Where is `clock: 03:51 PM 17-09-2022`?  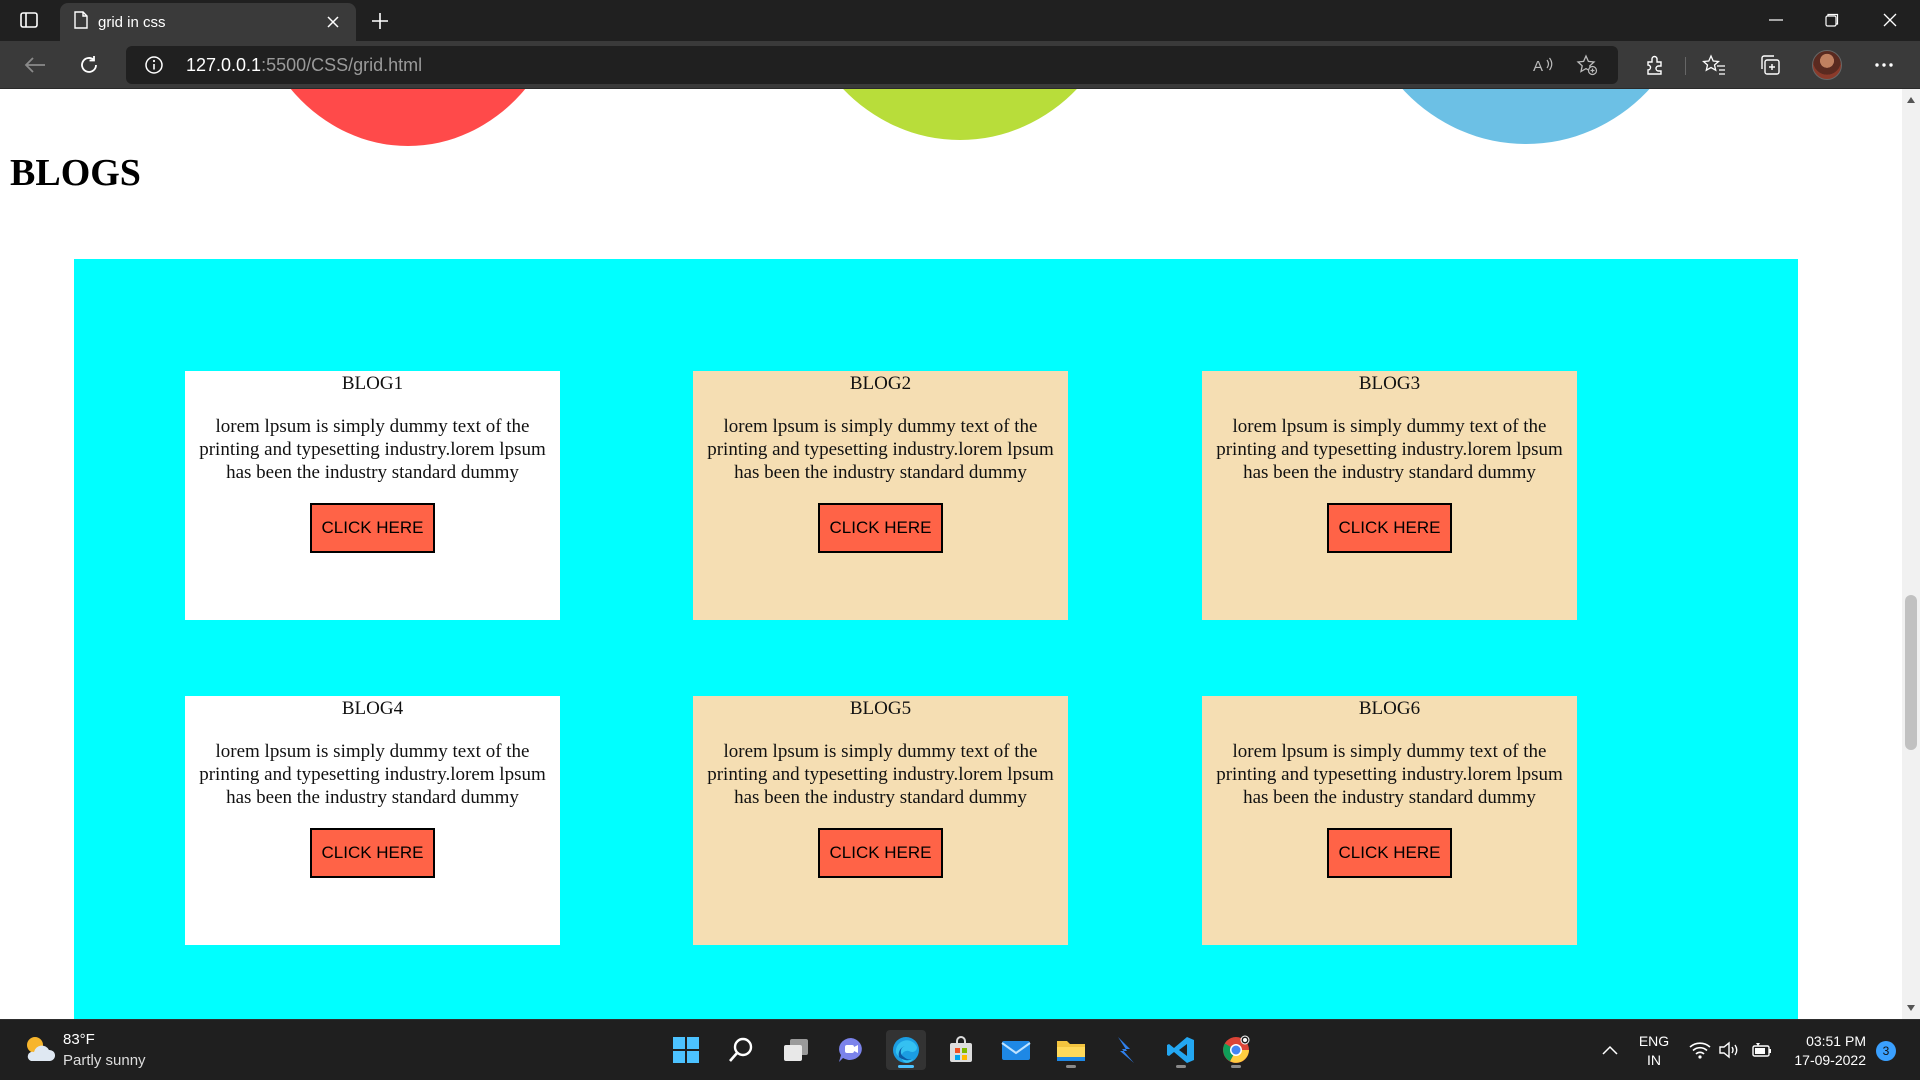 clock: 03:51 PM 17-09-2022 is located at coordinates (1823, 1051).